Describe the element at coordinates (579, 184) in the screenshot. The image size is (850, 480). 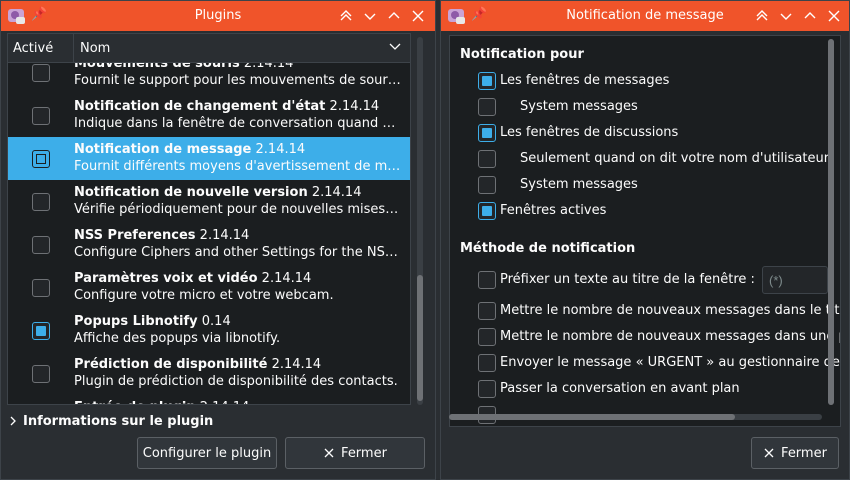
I see `option-label: System messages` at that location.